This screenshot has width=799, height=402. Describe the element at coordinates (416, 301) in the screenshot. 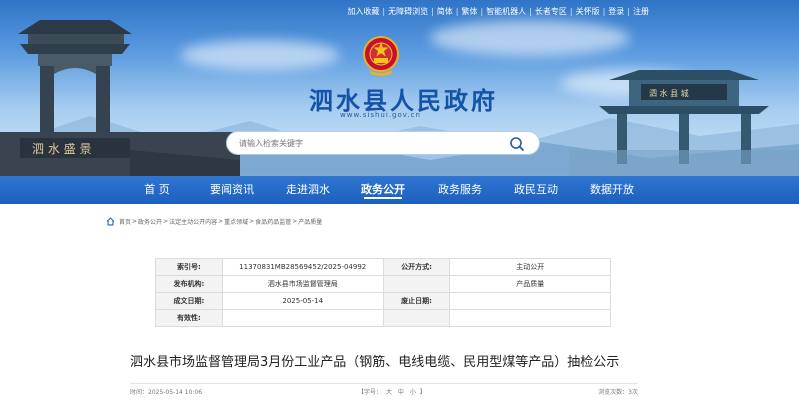

I see `abolish-date-label: 废止日期:` at that location.